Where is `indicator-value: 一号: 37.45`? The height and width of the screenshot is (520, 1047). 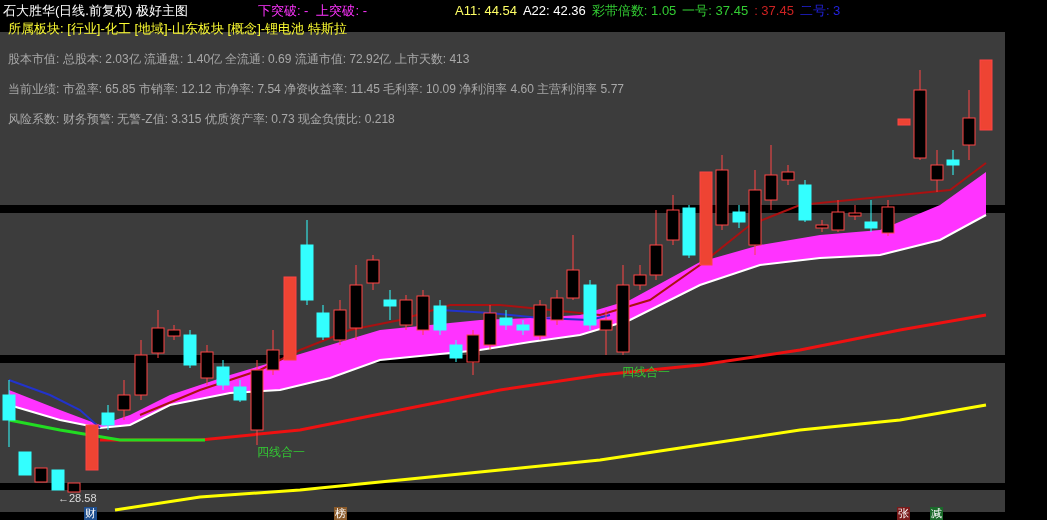
indicator-value: 一号: 37.45 is located at coordinates (715, 10).